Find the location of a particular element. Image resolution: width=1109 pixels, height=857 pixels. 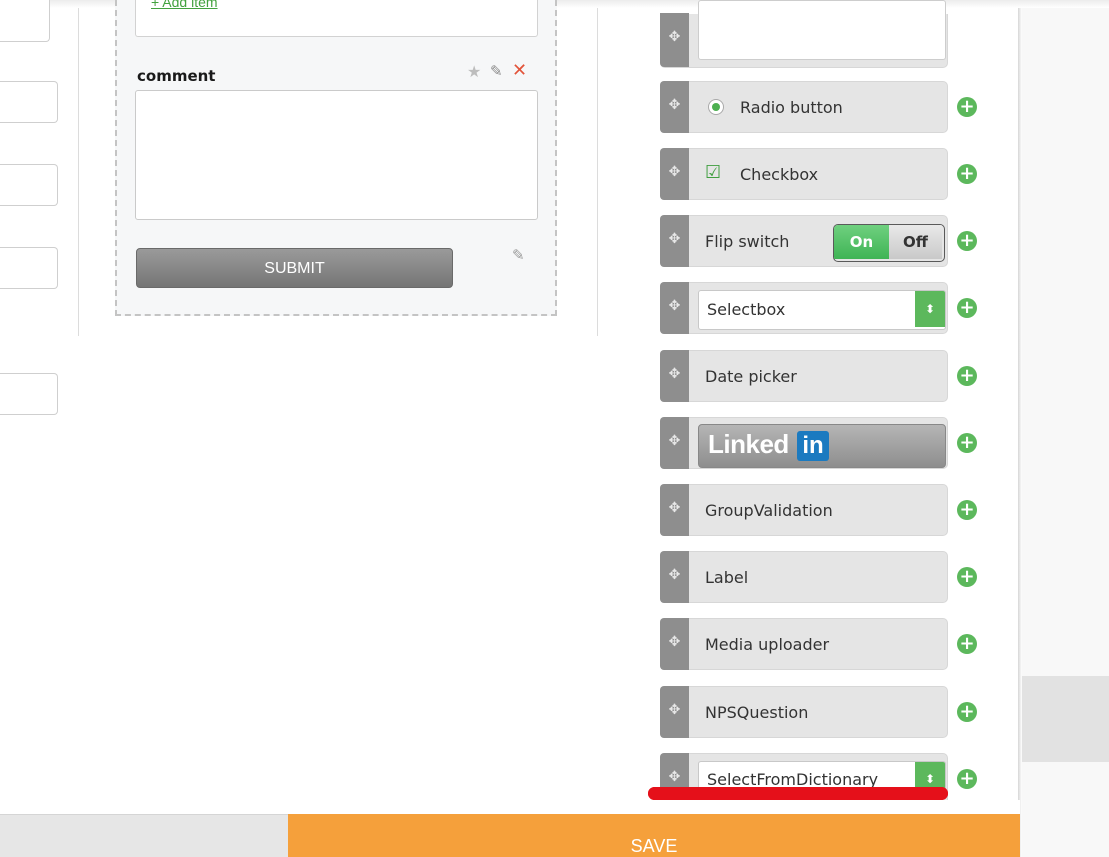

palette-item-linkedin: Linked in is located at coordinates (804, 443).